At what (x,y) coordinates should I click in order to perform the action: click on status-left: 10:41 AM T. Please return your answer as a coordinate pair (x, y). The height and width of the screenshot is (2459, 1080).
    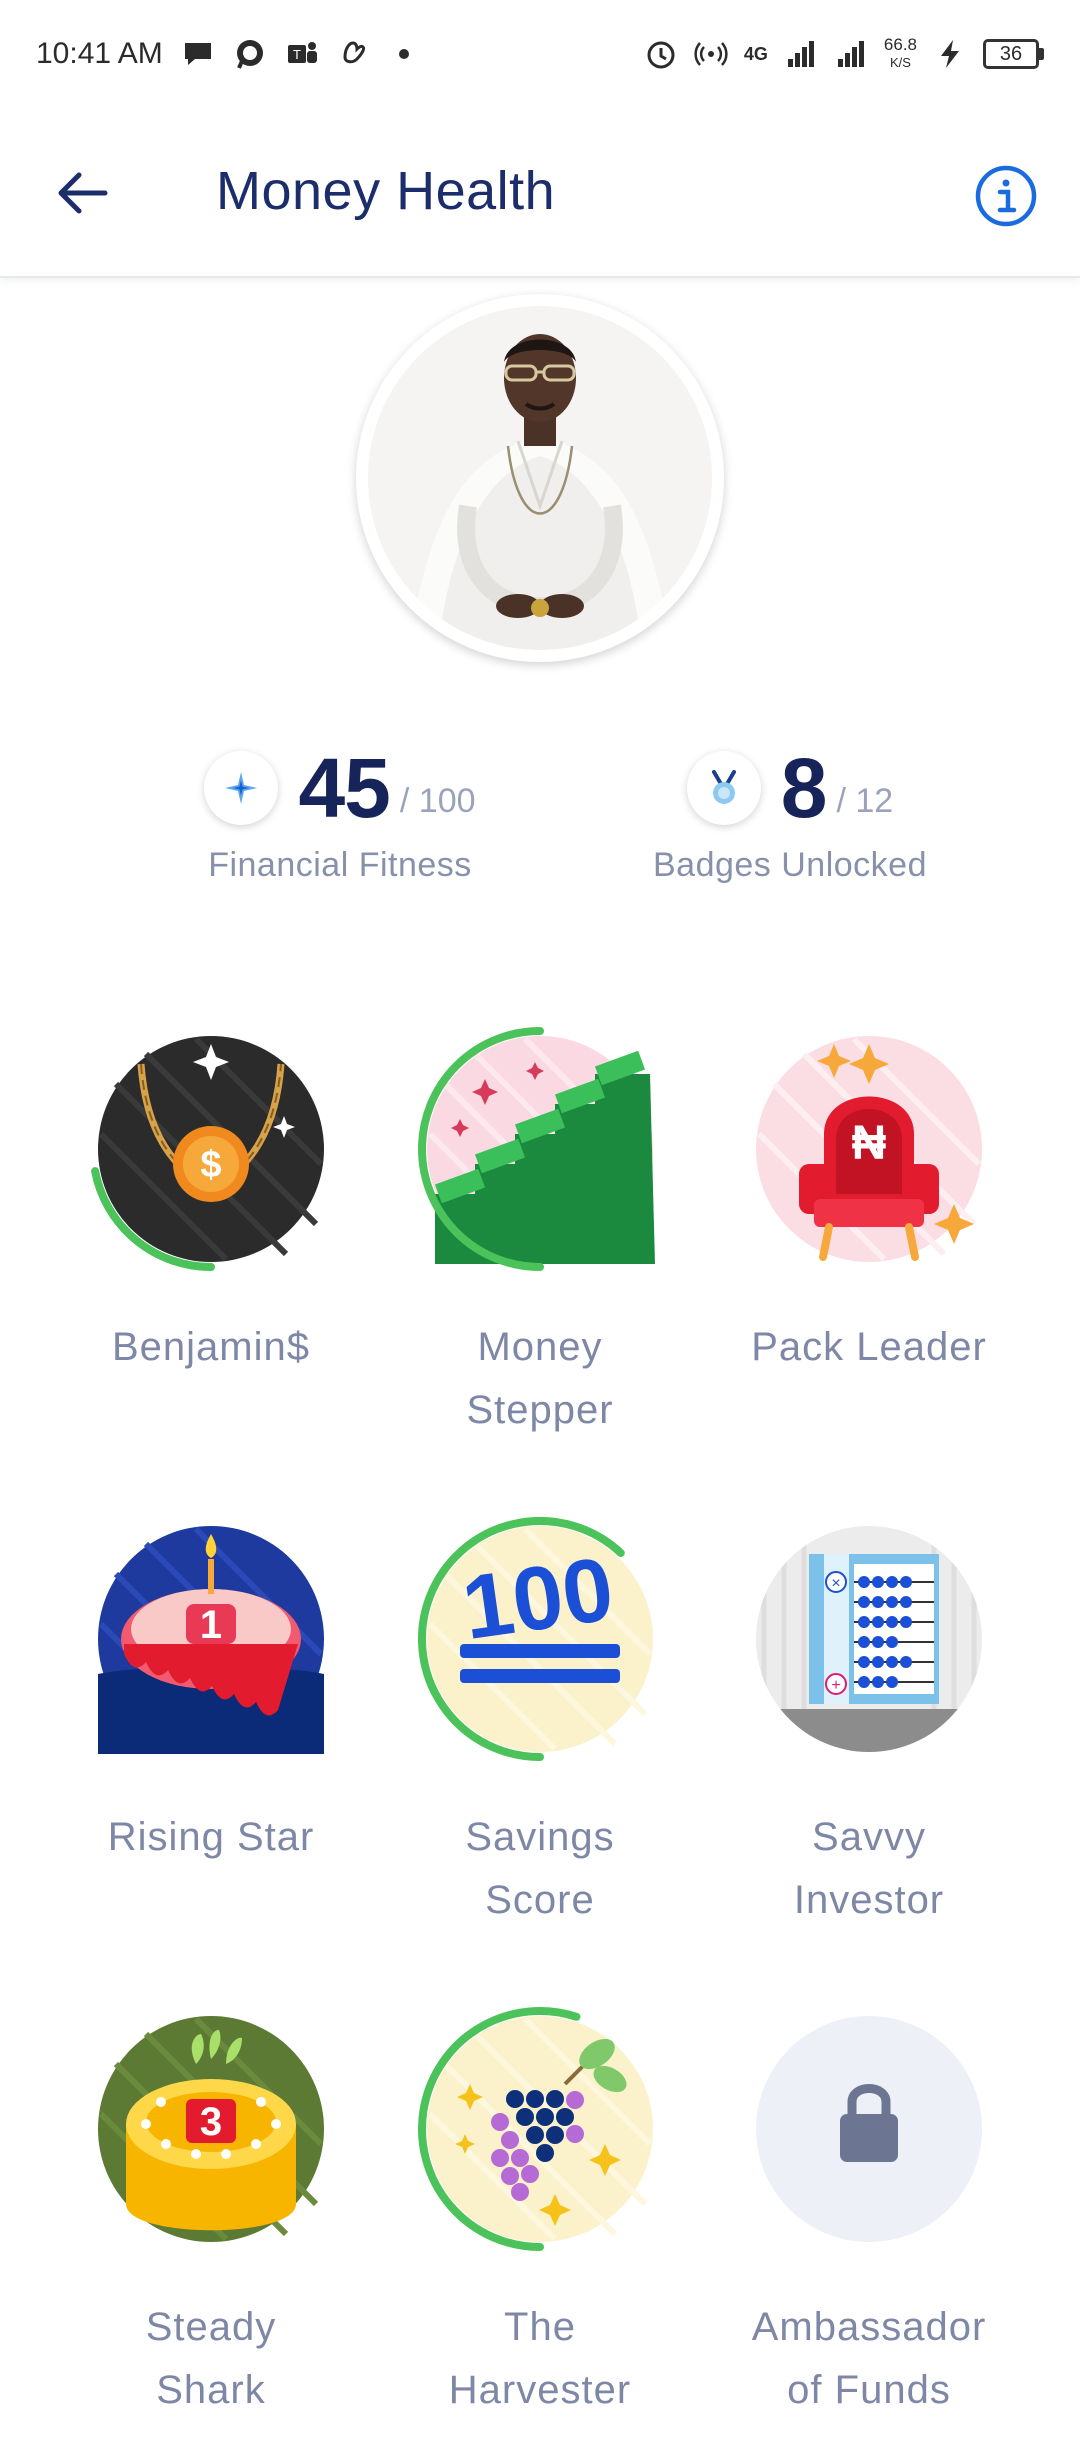
    Looking at the image, I should click on (222, 54).